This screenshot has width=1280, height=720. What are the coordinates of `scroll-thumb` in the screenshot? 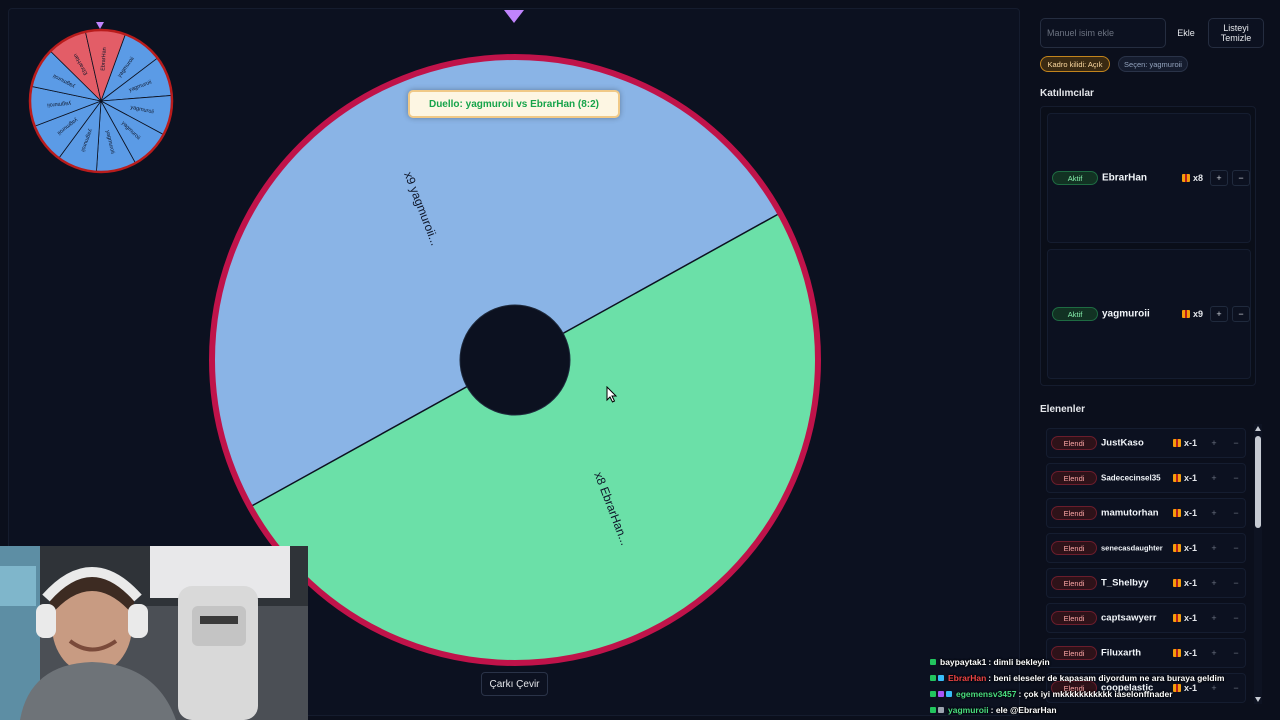 It's located at (1258, 482).